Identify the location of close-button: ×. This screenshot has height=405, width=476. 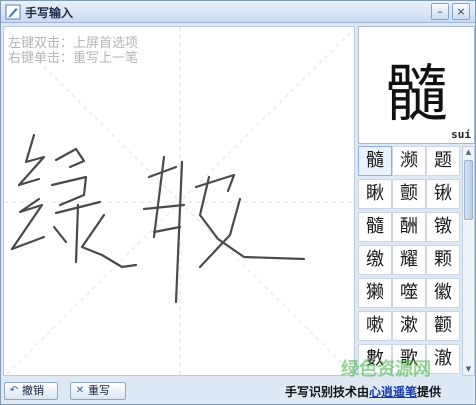
(461, 11).